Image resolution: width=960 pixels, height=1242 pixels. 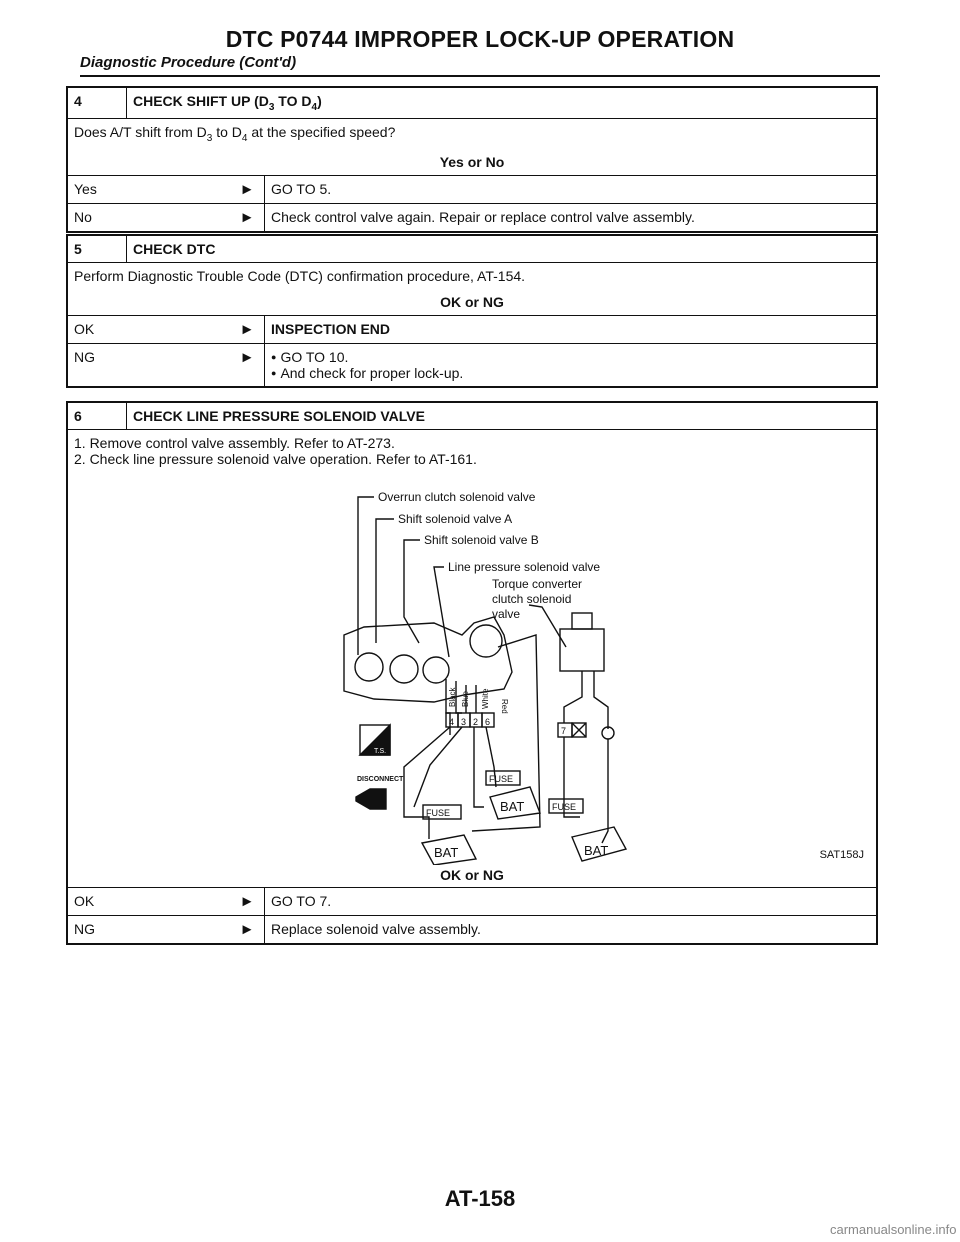 What do you see at coordinates (563, 731) in the screenshot?
I see `pin-7: 7` at bounding box center [563, 731].